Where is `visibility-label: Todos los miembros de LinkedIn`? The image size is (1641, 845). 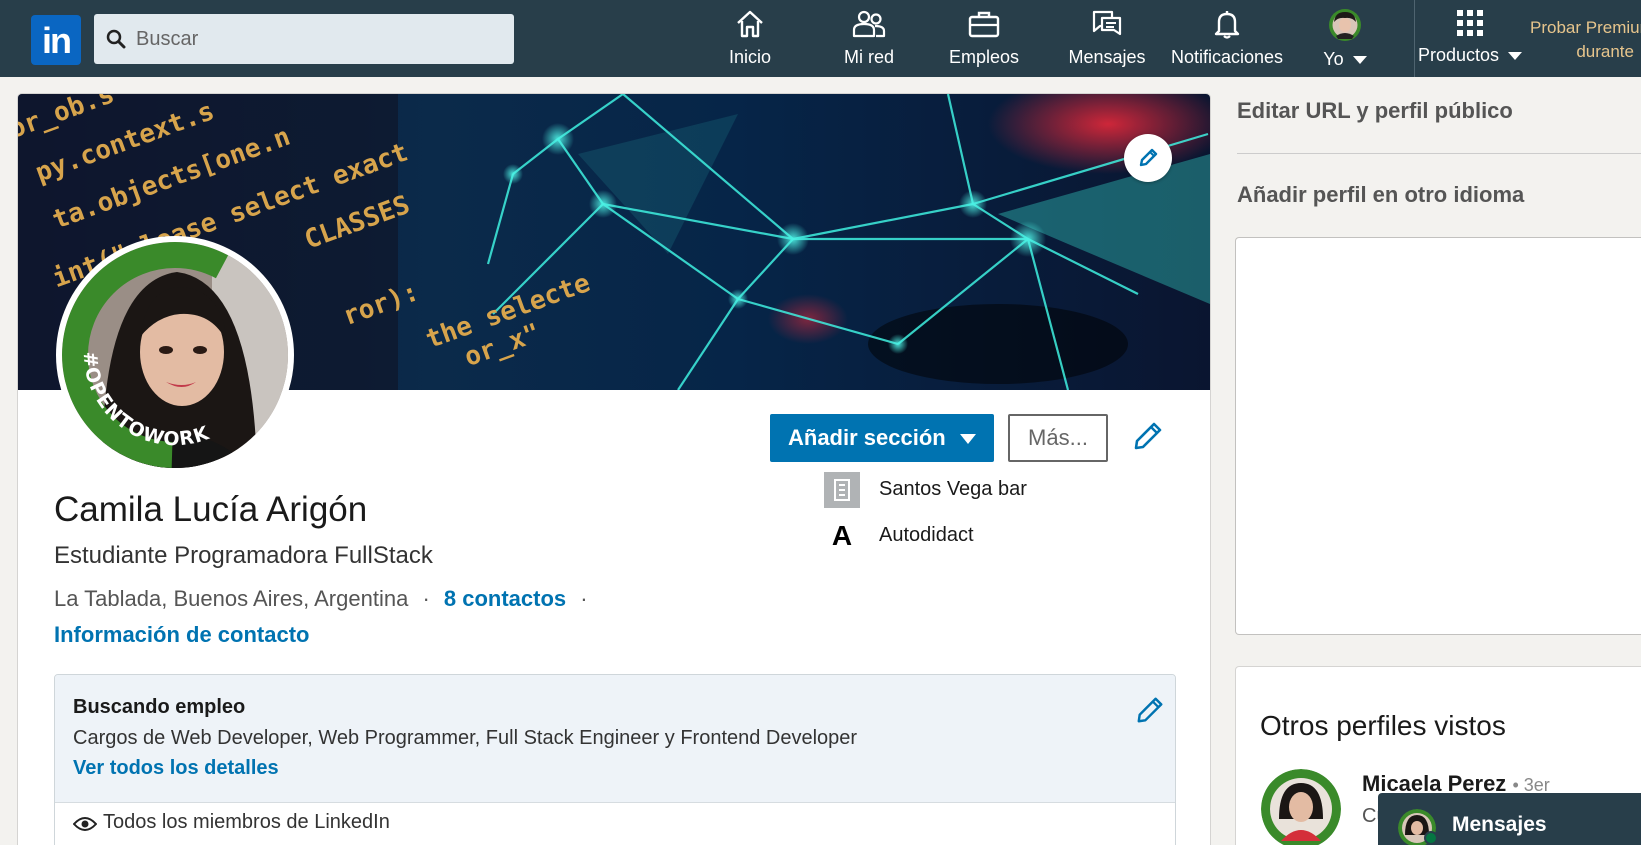
visibility-label: Todos los miembros de LinkedIn is located at coordinates (246, 822).